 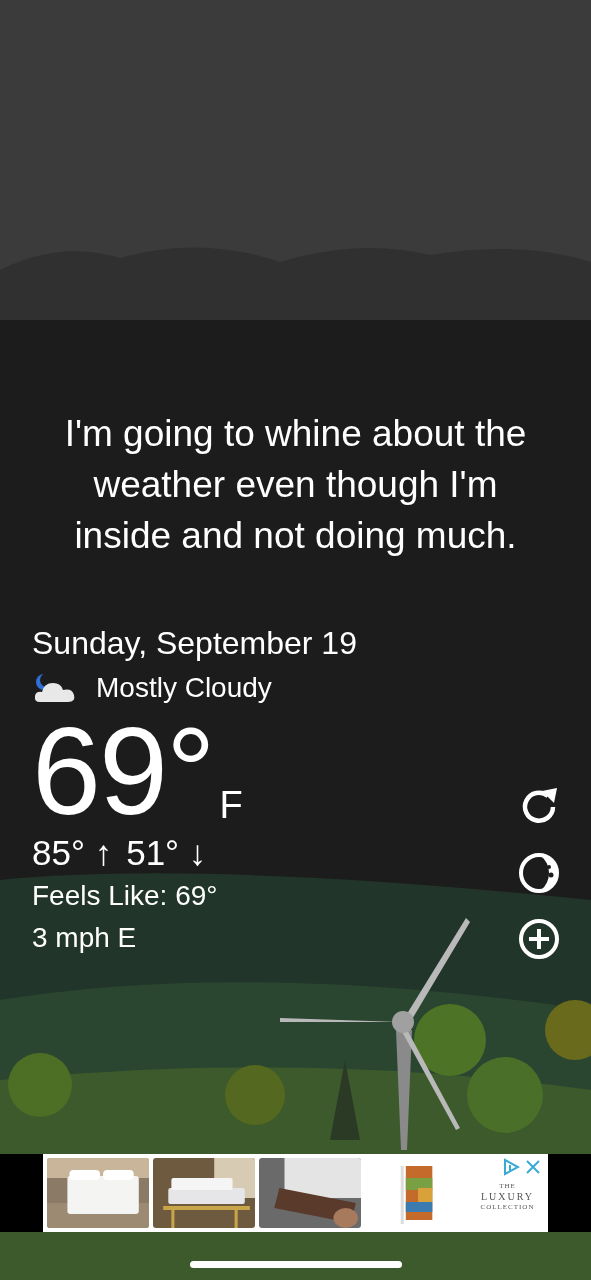 What do you see at coordinates (123, 771) in the screenshot?
I see `temperature-text: 69°` at bounding box center [123, 771].